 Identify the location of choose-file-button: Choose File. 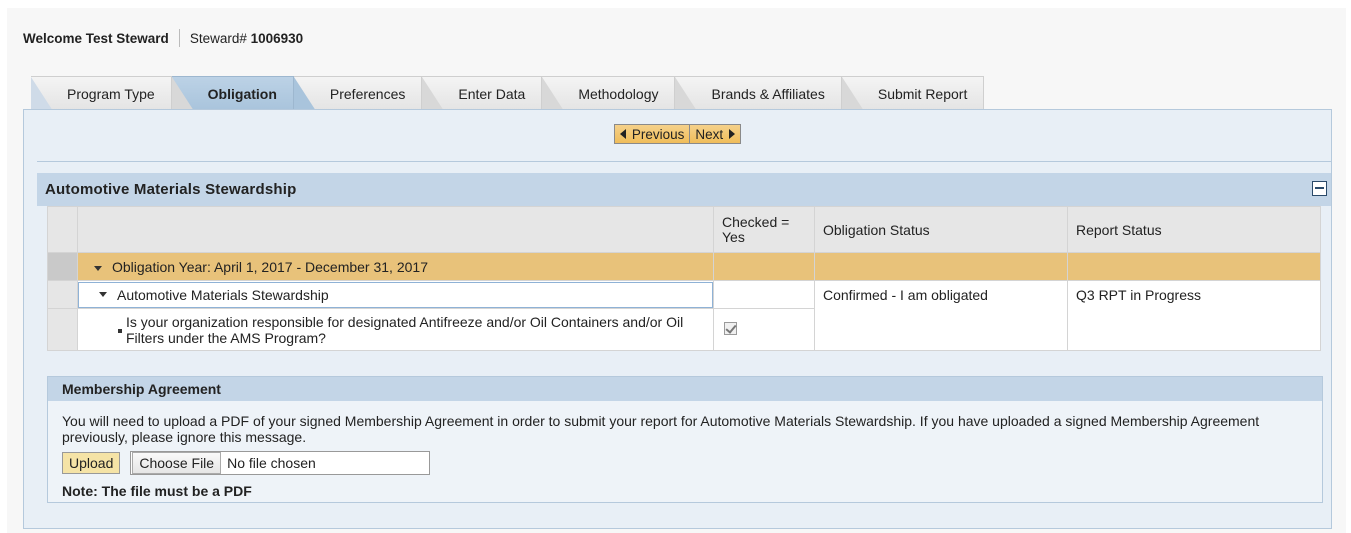
(177, 463).